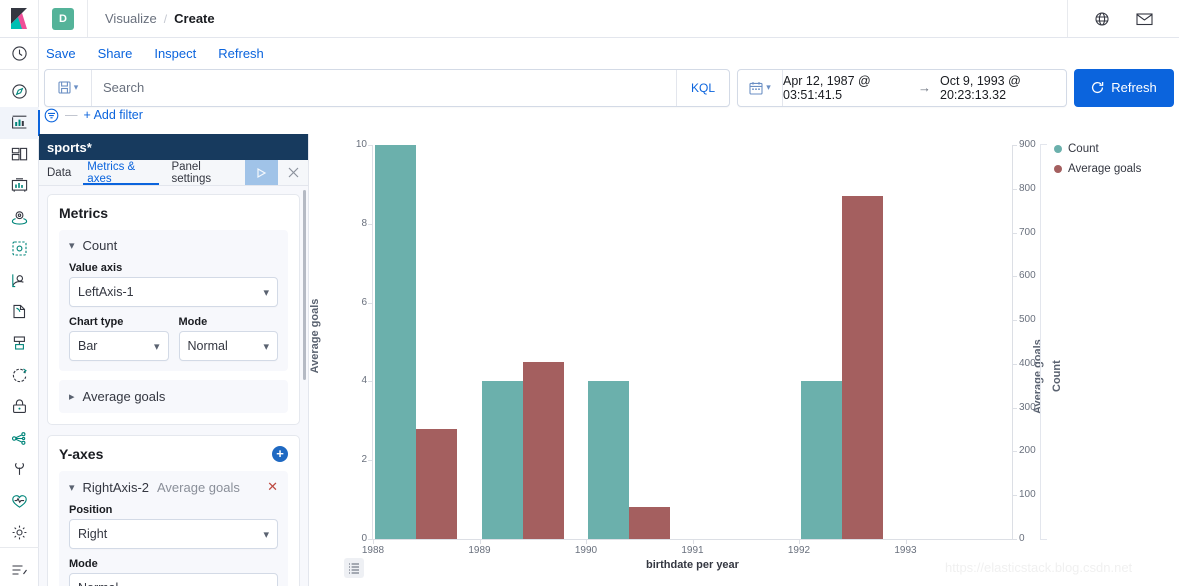 The width and height of the screenshot is (1179, 586). Describe the element at coordinates (361, 144) in the screenshot. I see `left-tick-label: 10` at that location.